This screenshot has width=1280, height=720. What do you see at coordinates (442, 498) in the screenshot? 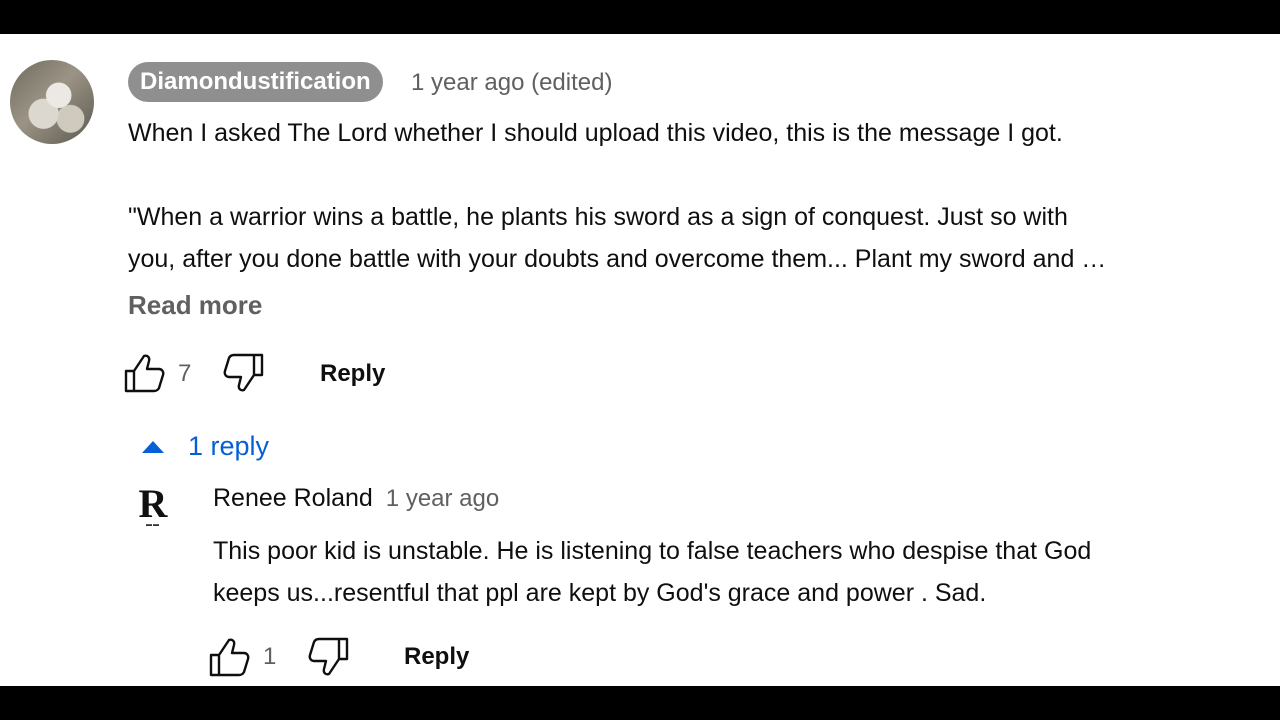
I see `reply-timestamp: 1 year ago` at bounding box center [442, 498].